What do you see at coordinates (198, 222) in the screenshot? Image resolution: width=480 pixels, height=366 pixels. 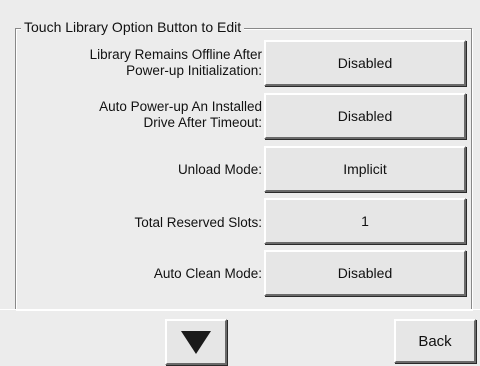 I see `option-label-reserved-slots: Total Reserved Slots:` at bounding box center [198, 222].